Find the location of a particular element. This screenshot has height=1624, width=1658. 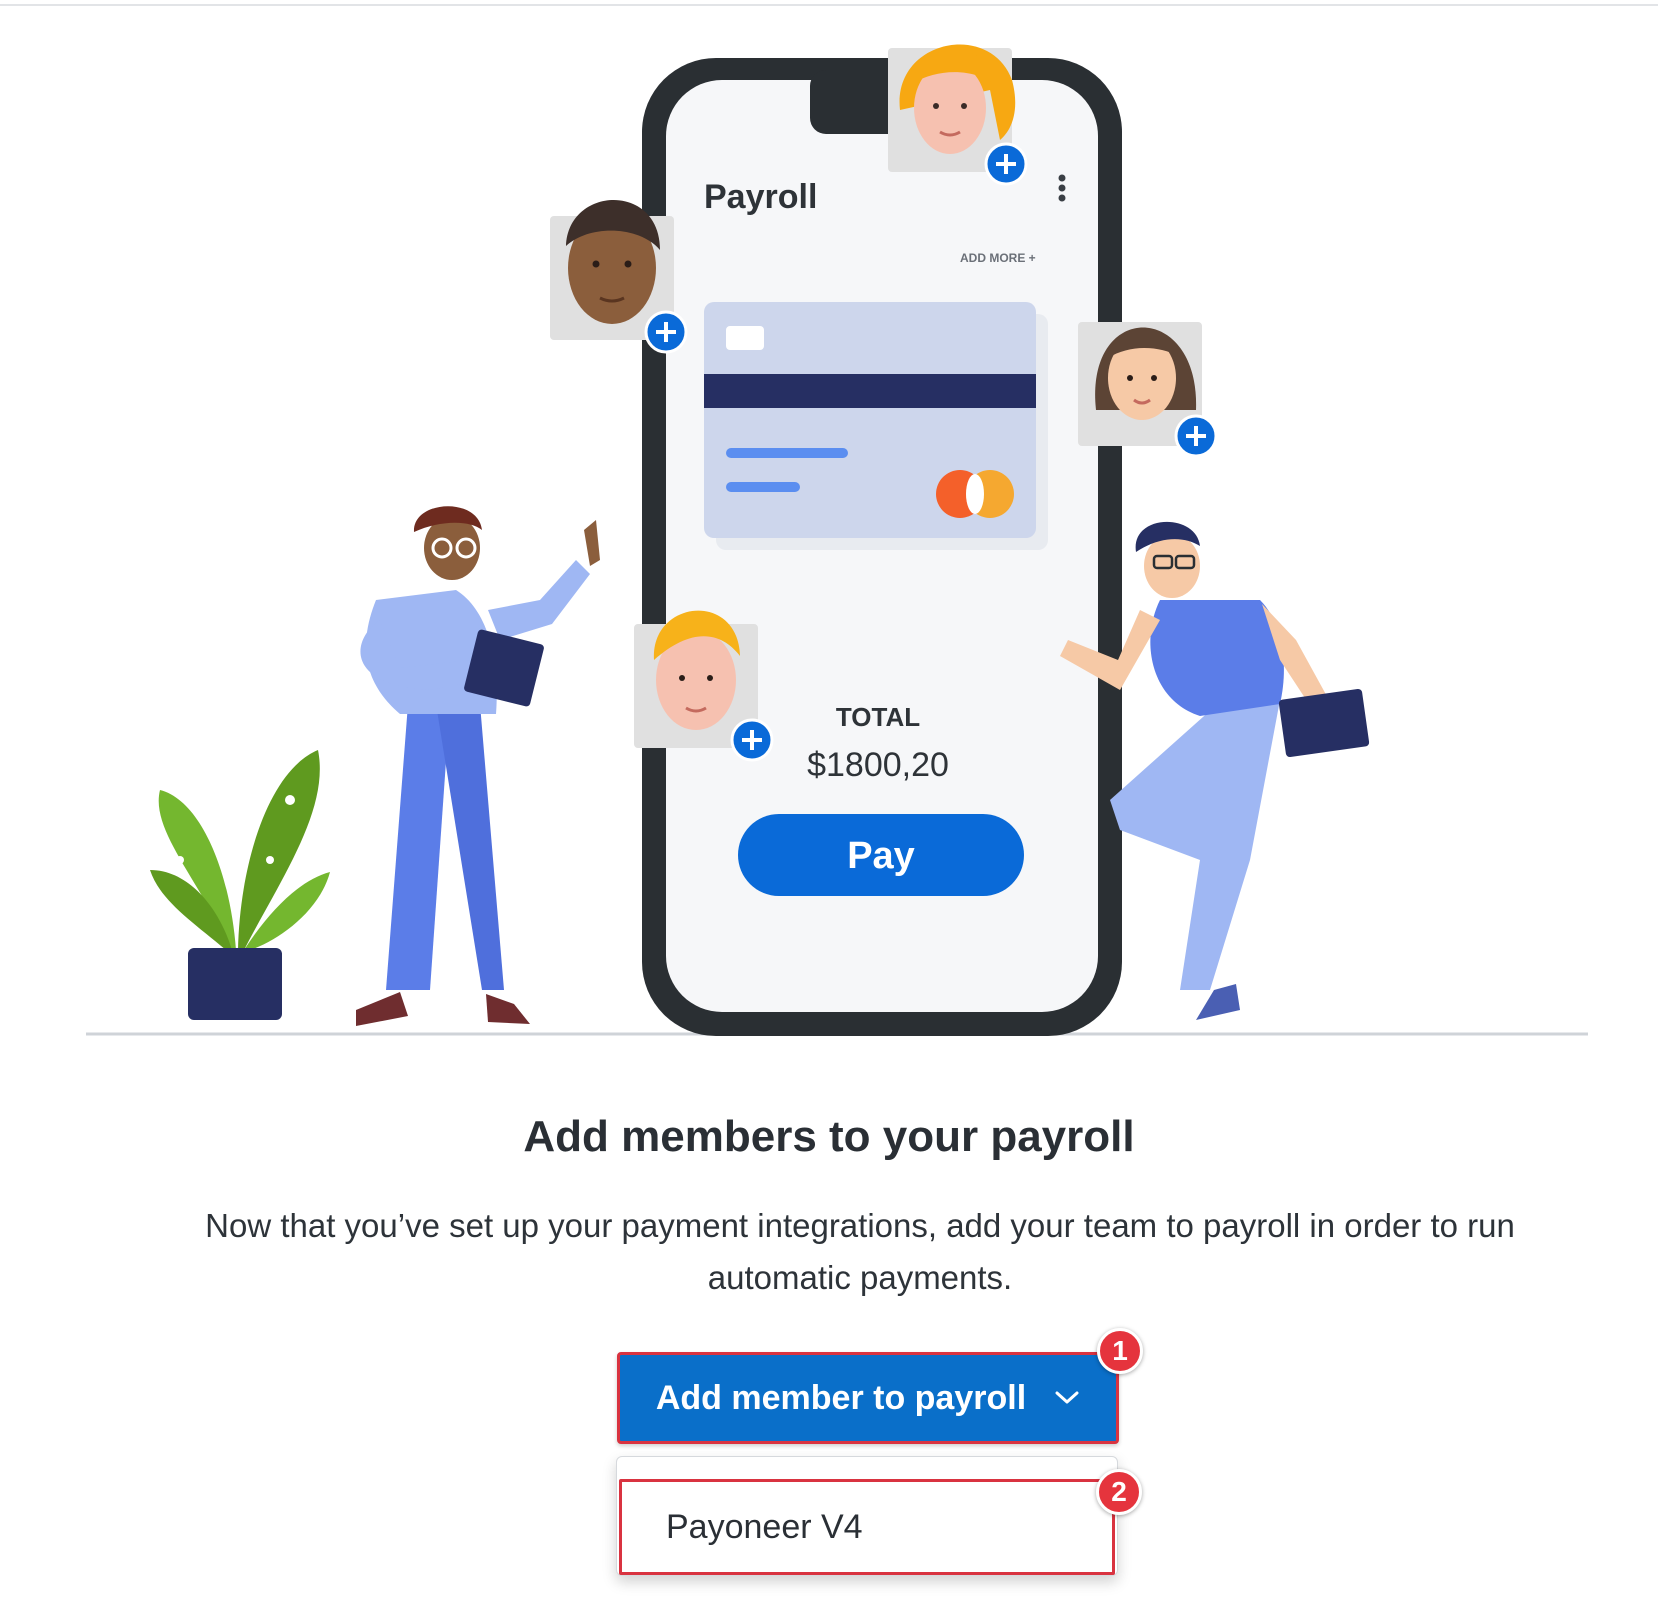

phone-pay-label: Pay is located at coordinates (881, 856).